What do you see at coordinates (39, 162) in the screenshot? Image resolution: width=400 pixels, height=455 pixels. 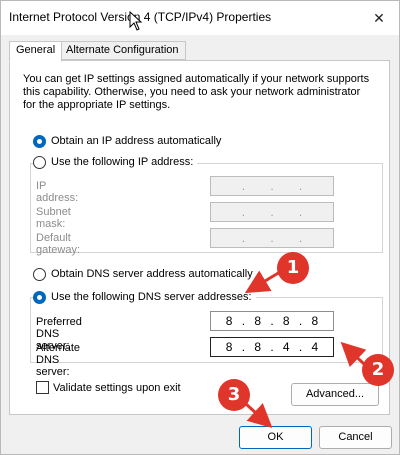 I see `use-ip-manual-radio` at bounding box center [39, 162].